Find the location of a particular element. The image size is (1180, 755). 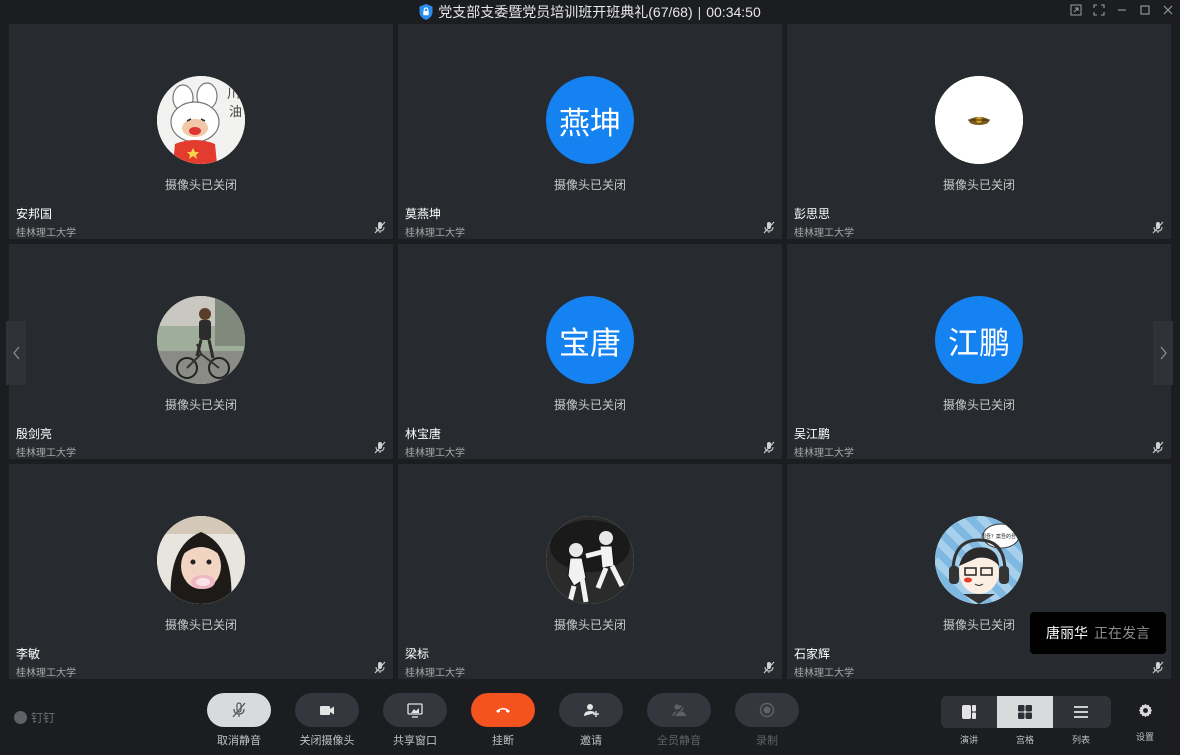

camera-pill is located at coordinates (327, 710).